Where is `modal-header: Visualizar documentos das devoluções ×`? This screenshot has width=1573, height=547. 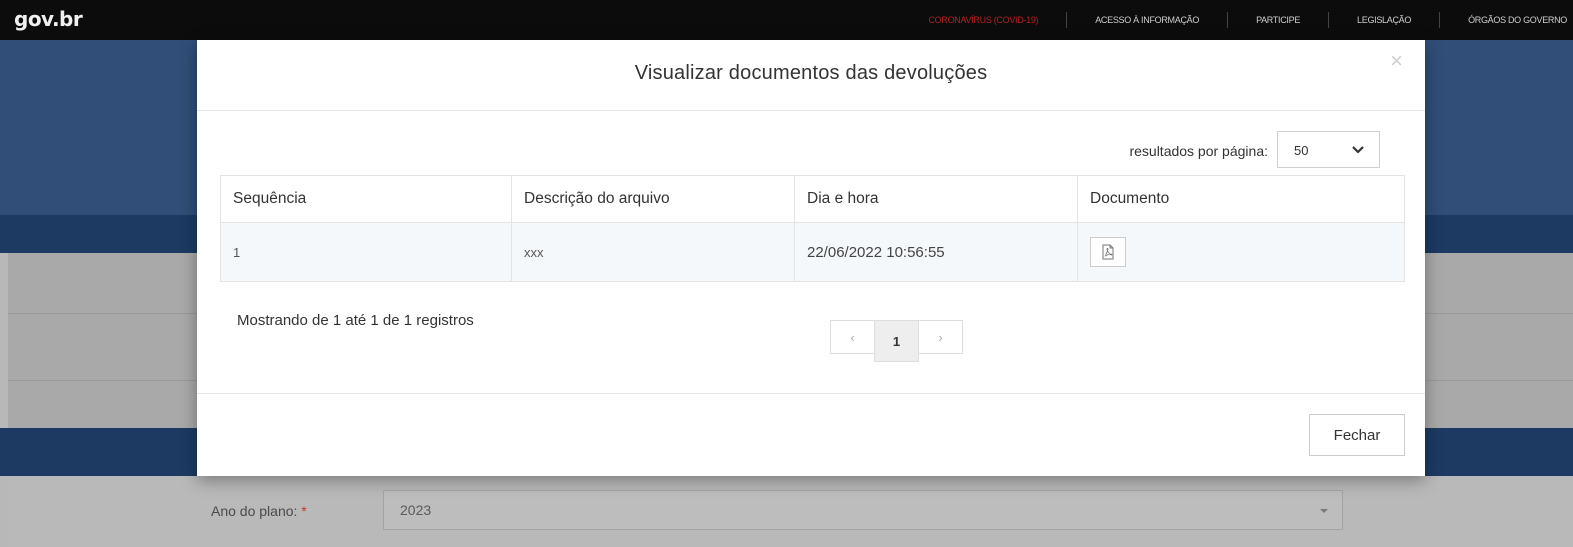 modal-header: Visualizar documentos das devoluções × is located at coordinates (811, 75).